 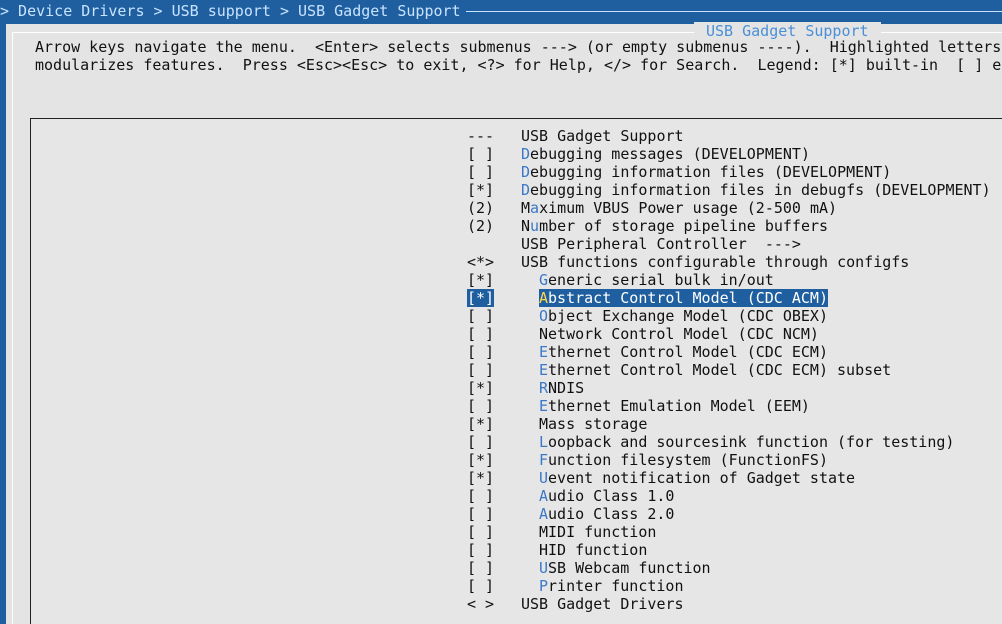 I want to click on menu-item: [ ] Ethernet Emulation Model (EEM), so click(x=729, y=406).